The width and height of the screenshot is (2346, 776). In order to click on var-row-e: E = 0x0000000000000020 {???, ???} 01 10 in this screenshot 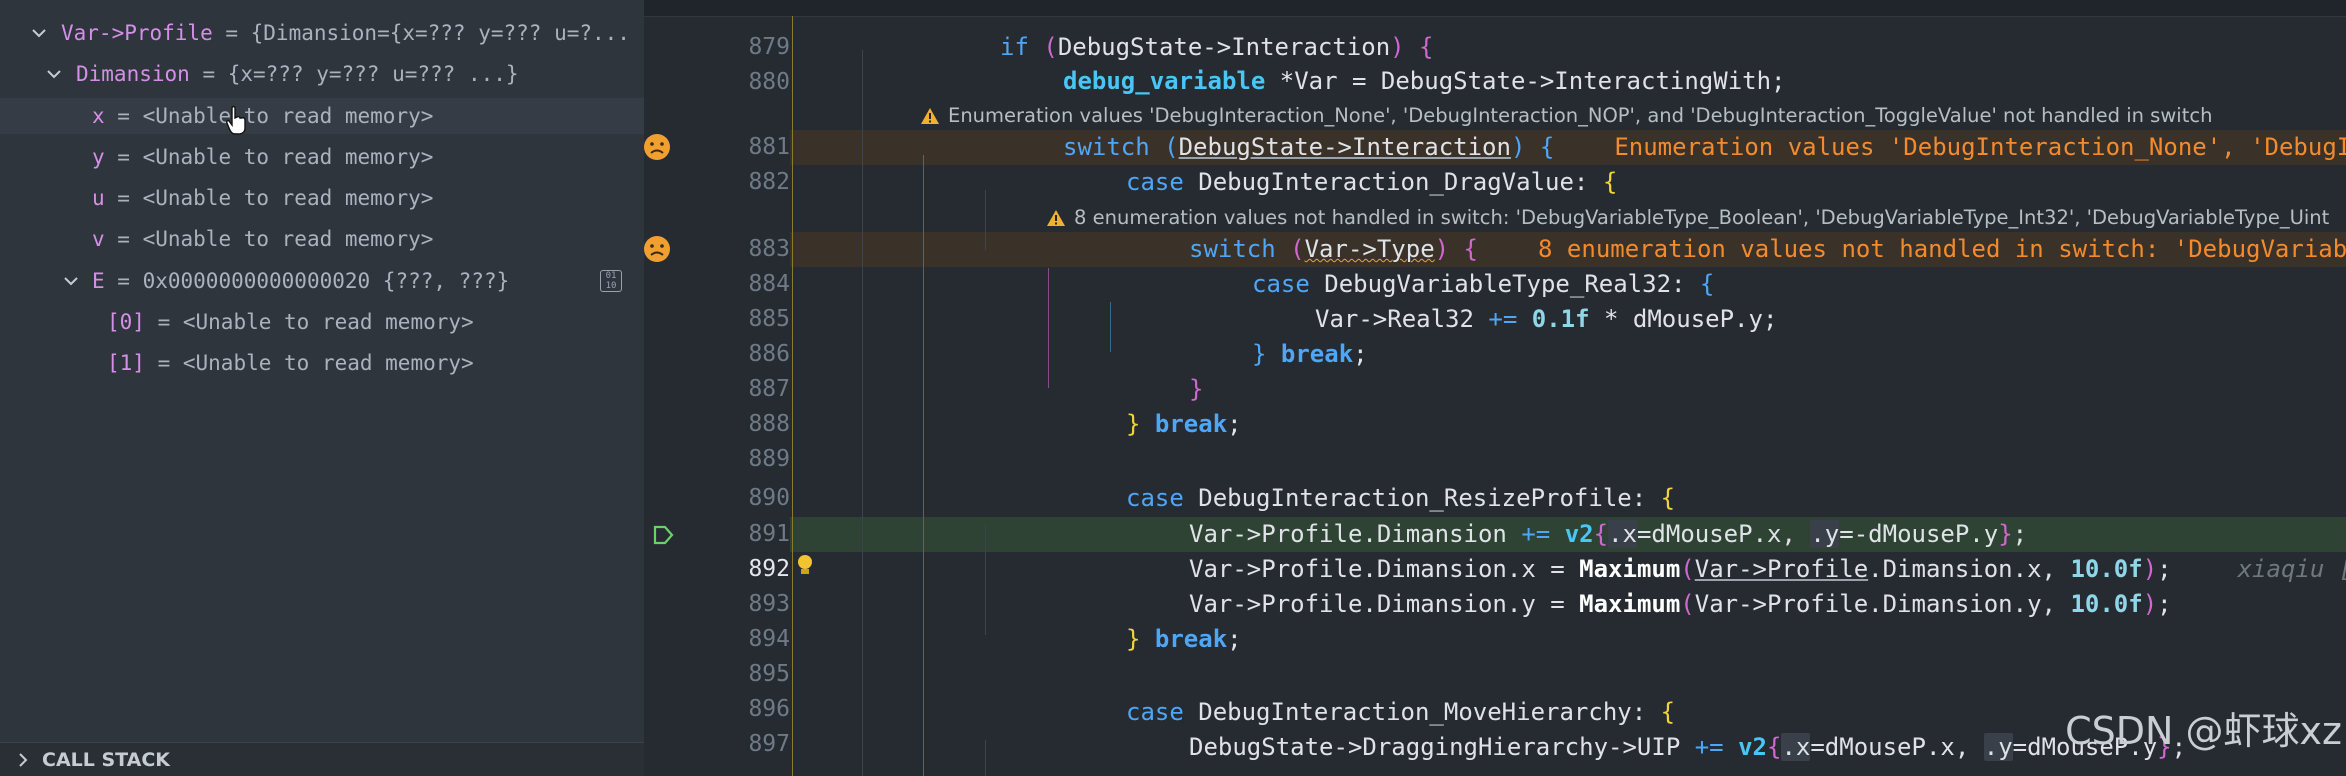, I will do `click(322, 281)`.